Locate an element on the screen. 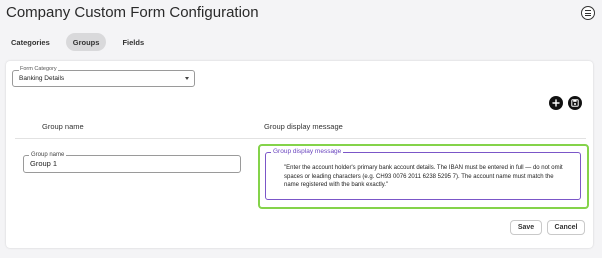 The image size is (602, 258). tab-categories: Categories is located at coordinates (30, 42).